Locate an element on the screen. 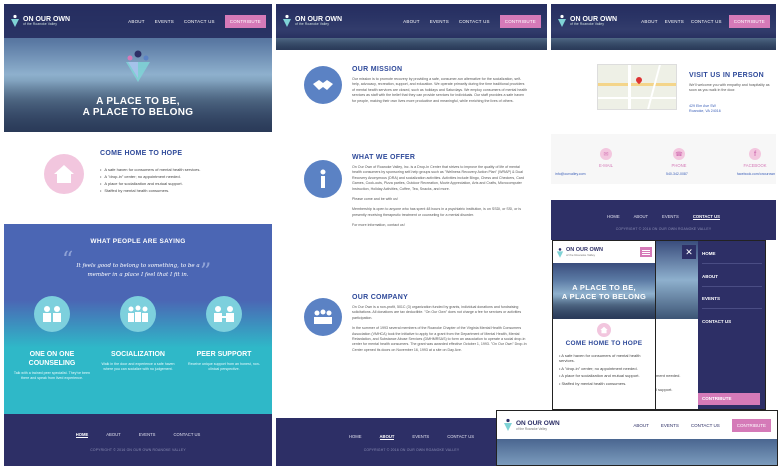 The width and height of the screenshot is (780, 470). menu-item-contact: CONTACT US is located at coordinates (716, 321).